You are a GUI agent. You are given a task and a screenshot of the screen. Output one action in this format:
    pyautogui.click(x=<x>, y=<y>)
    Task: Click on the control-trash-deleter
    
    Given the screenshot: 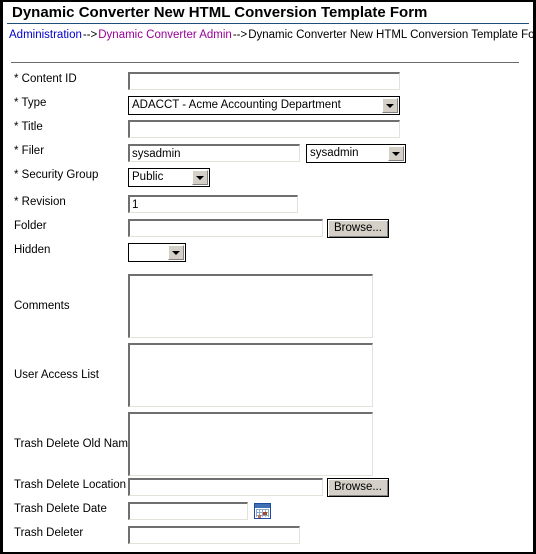 What is the action you would take?
    pyautogui.click(x=214, y=535)
    